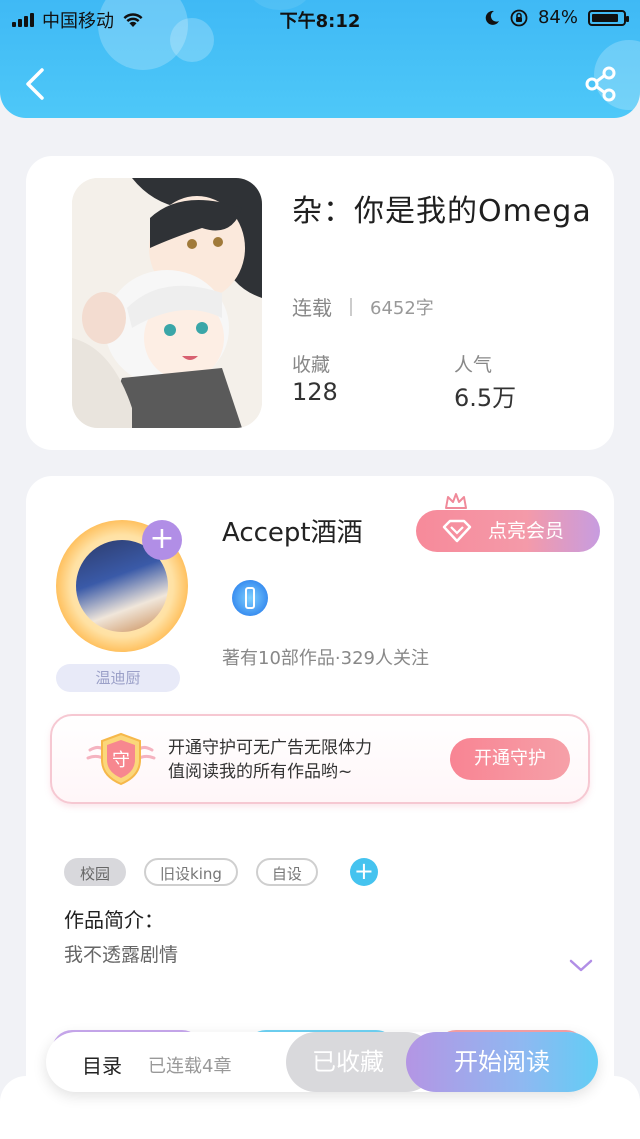  What do you see at coordinates (526, 531) in the screenshot?
I see `vip-button-label: 点亮会员` at bounding box center [526, 531].